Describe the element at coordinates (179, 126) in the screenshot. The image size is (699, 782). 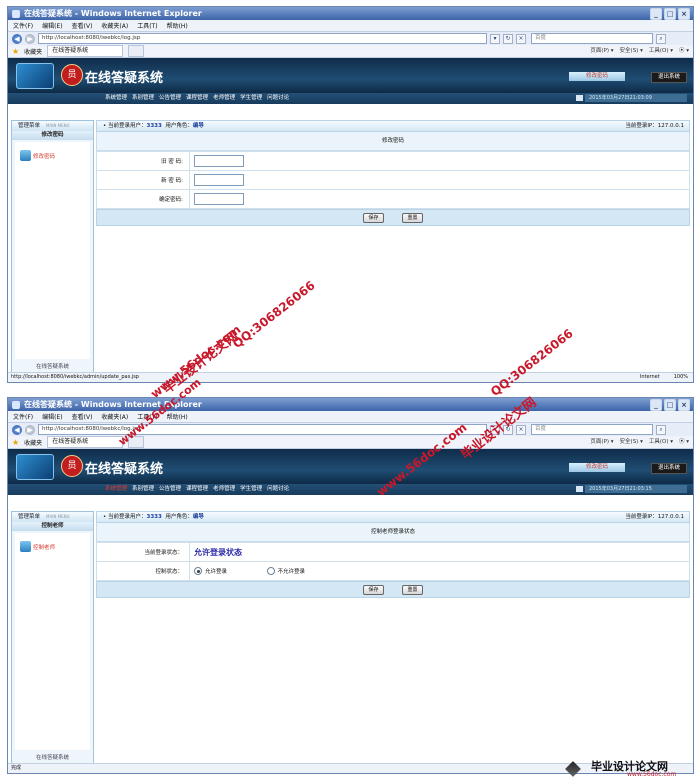
I see `role-label: 用户角色：` at that location.